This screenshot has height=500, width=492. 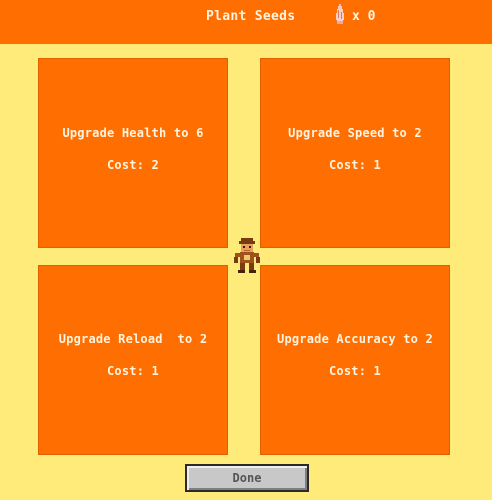 I want to click on top-bar: Plant Seeds x 0, so click(x=246, y=22).